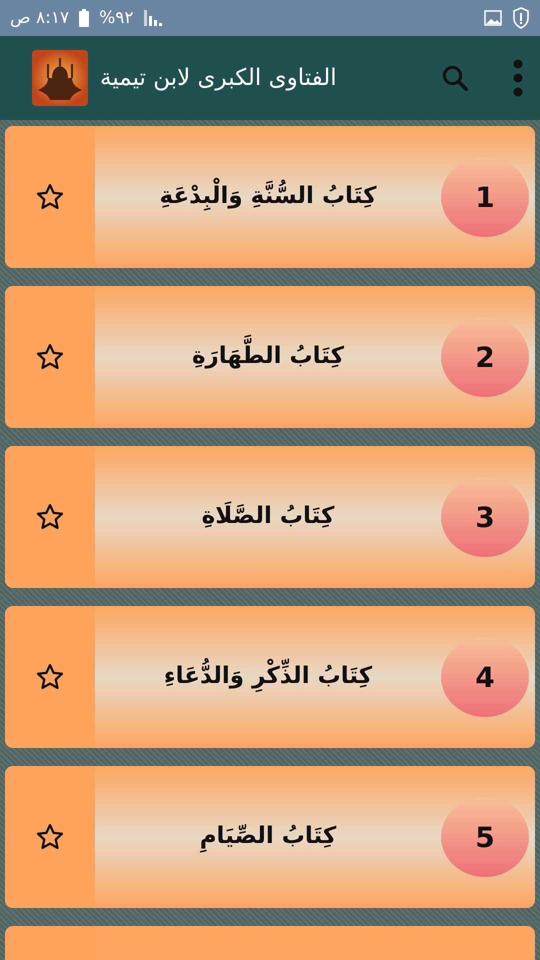  I want to click on signal-icon, so click(153, 18).